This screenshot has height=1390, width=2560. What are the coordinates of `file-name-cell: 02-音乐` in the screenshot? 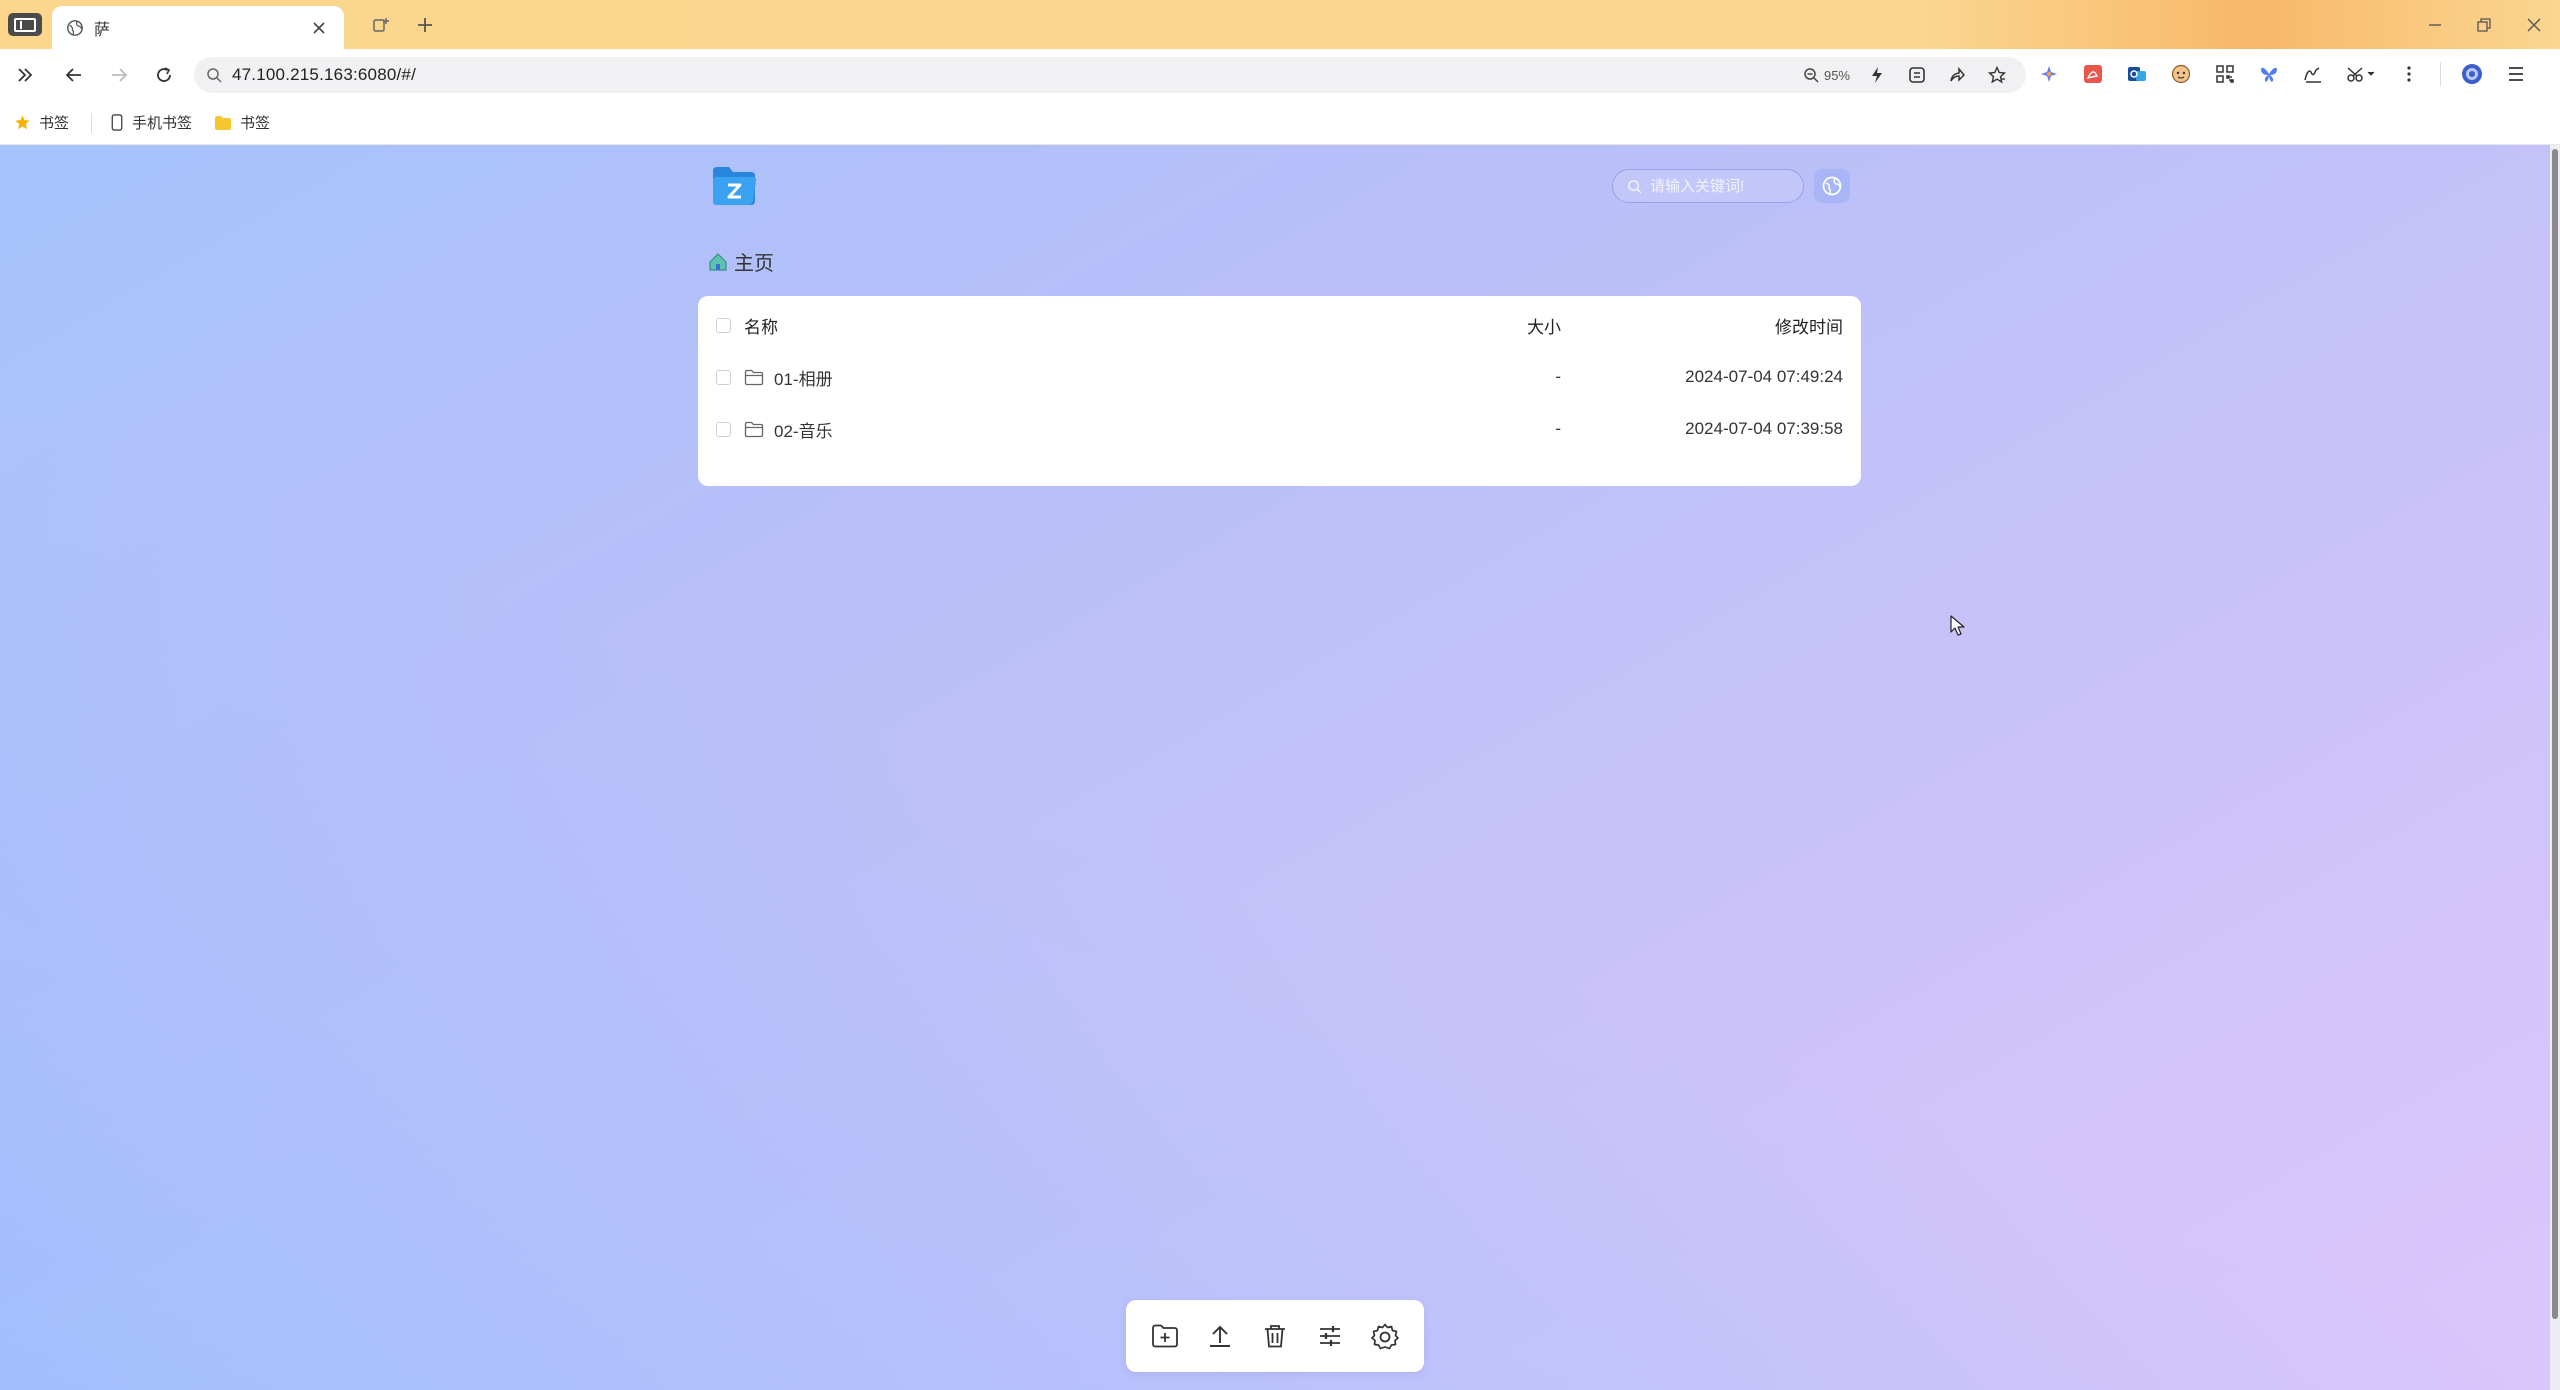 It's located at (788, 429).